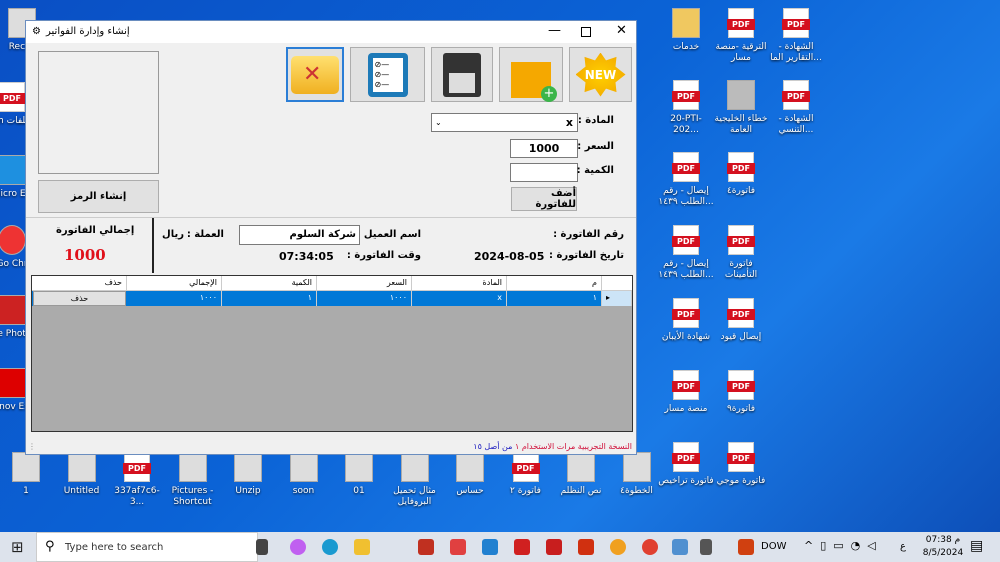  What do you see at coordinates (415, 480) in the screenshot?
I see `desktop-icon: مثال تحميل البروفايل` at bounding box center [415, 480].